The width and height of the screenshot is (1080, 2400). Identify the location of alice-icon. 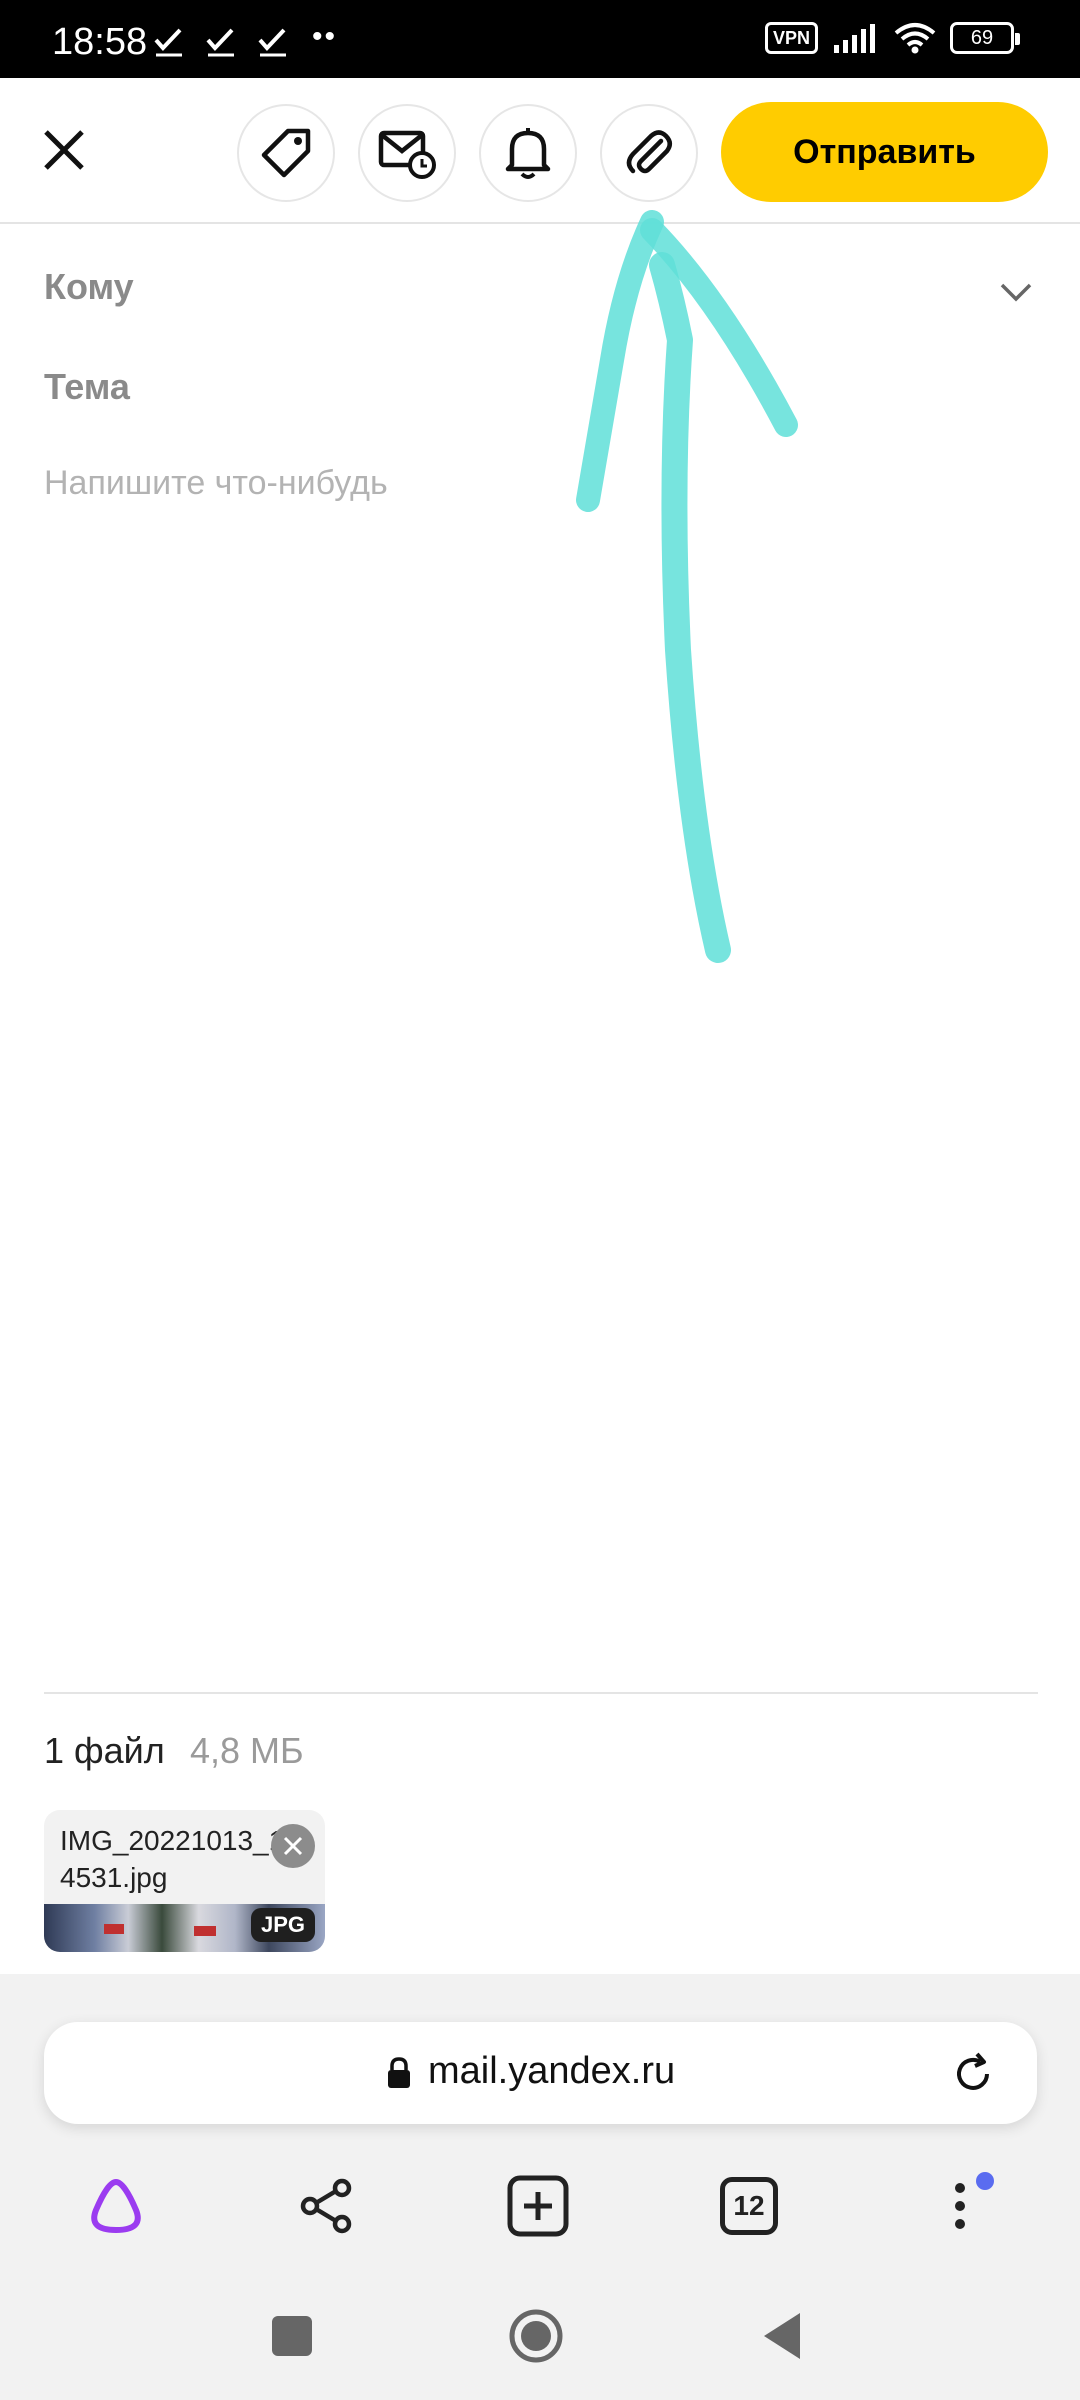
(116, 2206).